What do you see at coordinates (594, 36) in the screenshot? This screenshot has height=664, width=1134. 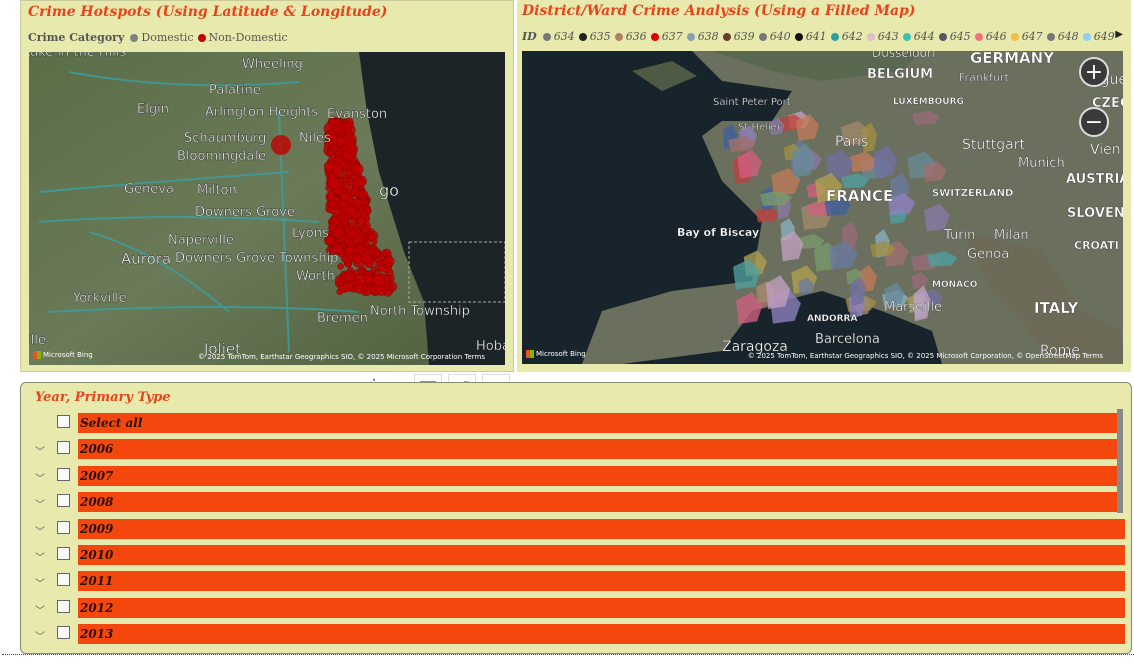 I see `legend-item-1: 635` at bounding box center [594, 36].